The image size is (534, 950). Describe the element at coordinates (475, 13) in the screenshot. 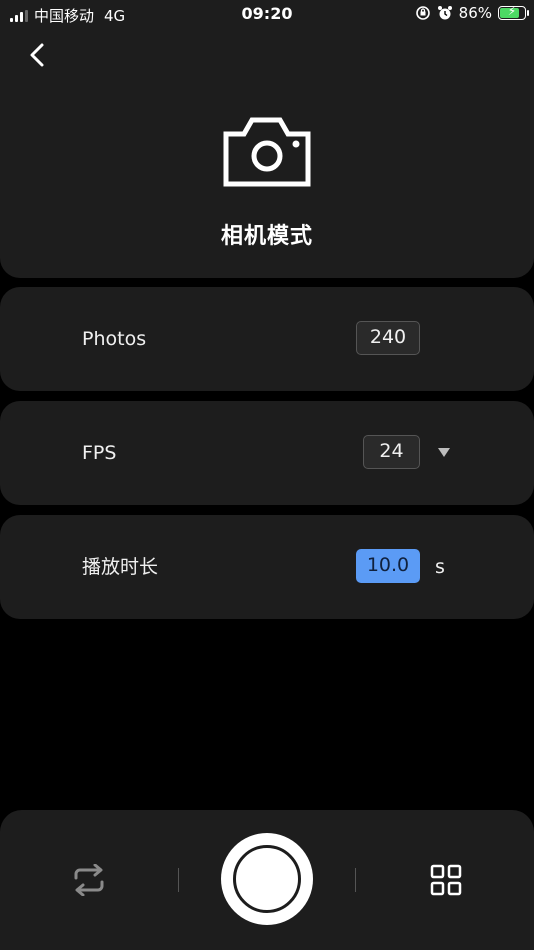

I see `battery-percent: 86%` at that location.